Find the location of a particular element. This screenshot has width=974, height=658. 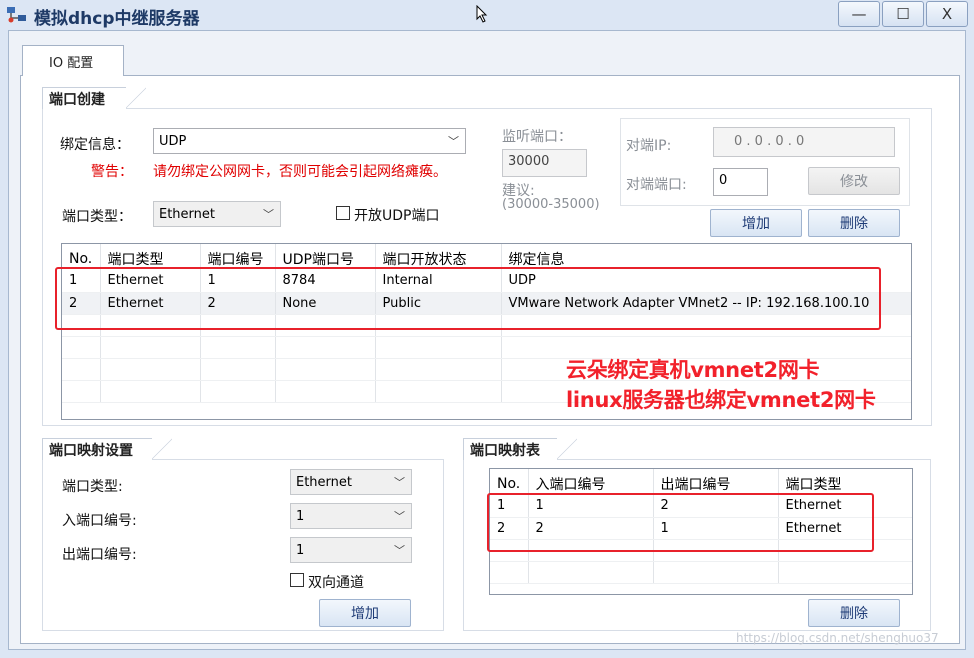

in-port-label: 入端口编号: is located at coordinates (99, 521).